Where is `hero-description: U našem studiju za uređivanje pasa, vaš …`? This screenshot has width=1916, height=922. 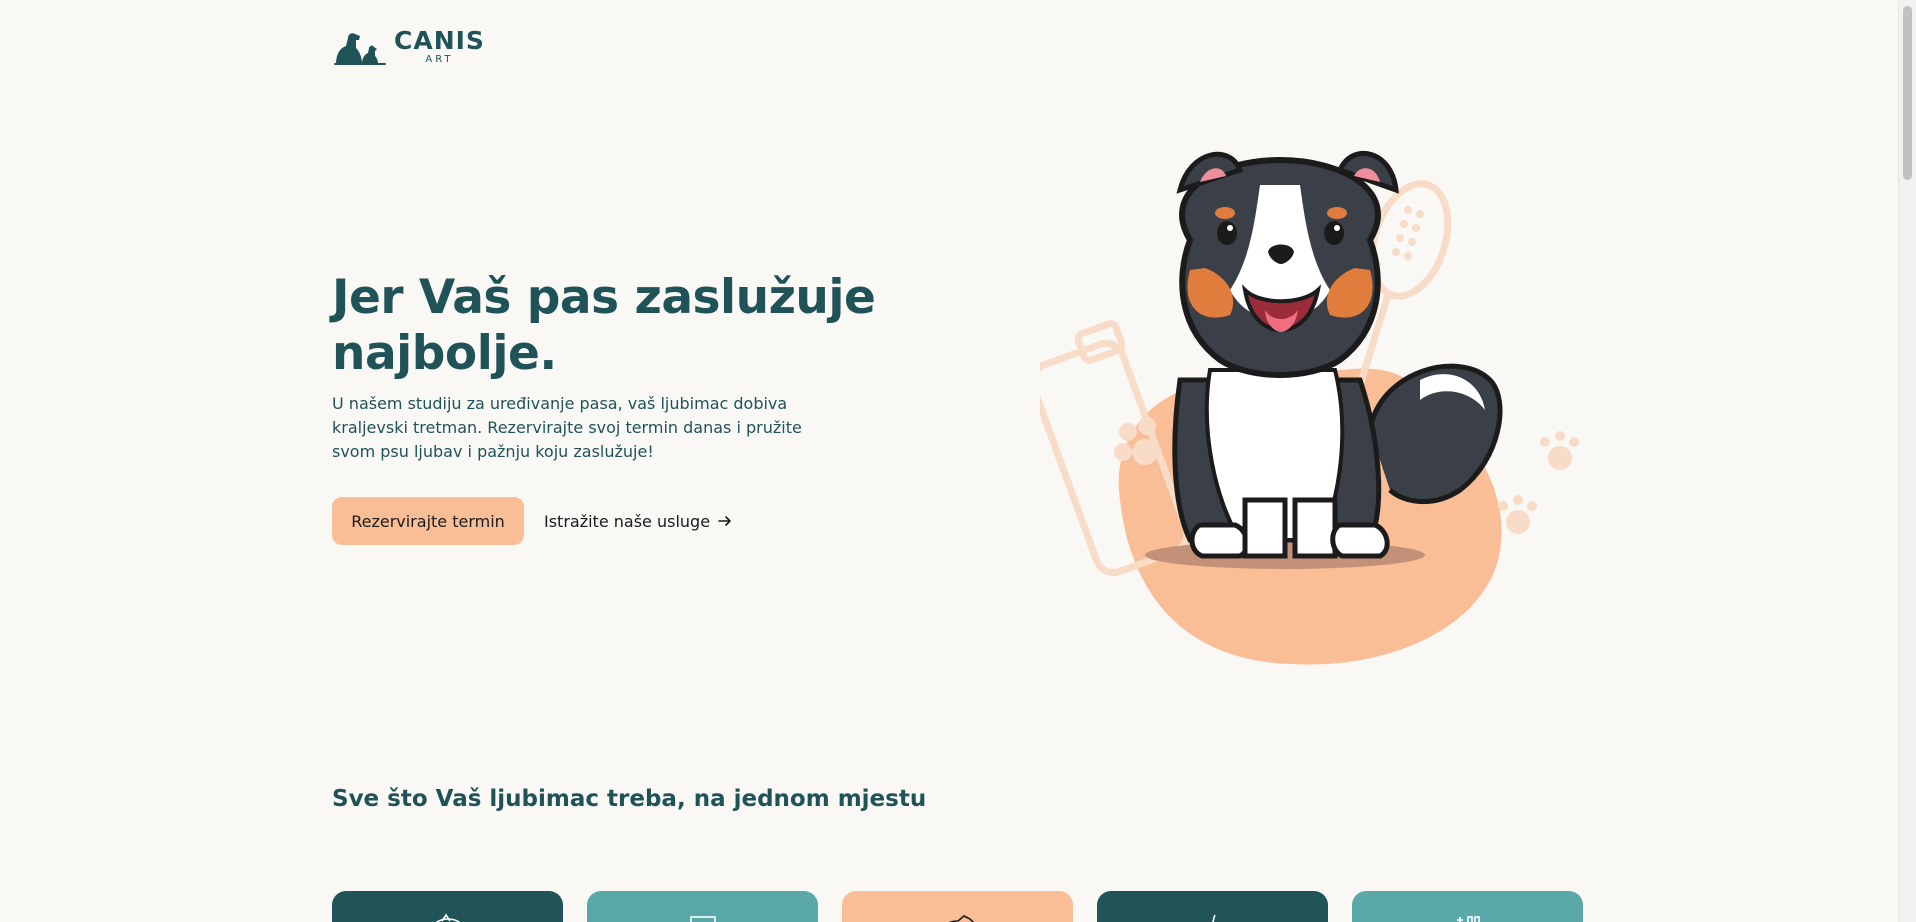
hero-description: U našem studiju za uređivanje pasa, vaš … is located at coordinates (567, 427).